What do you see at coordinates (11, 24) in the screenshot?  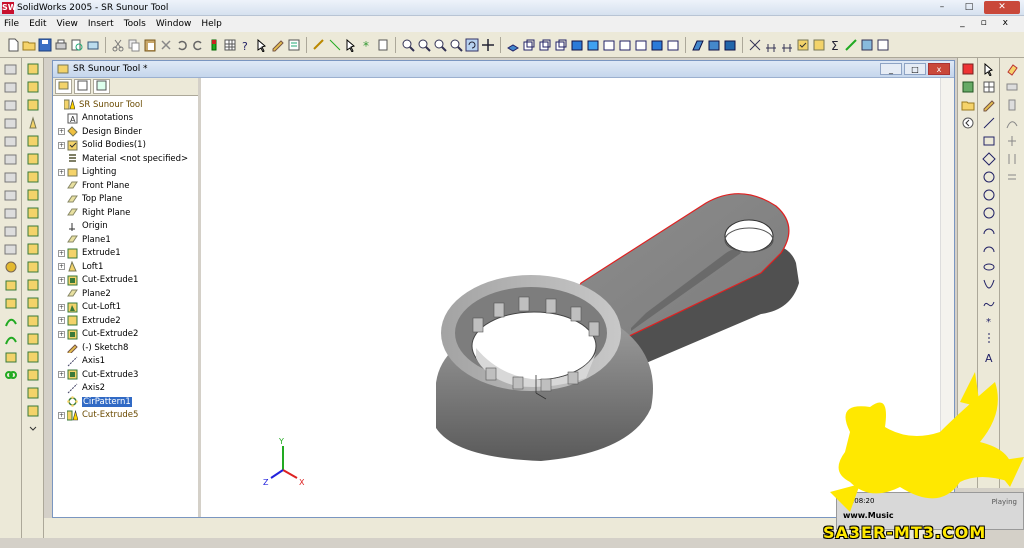 I see `menu-file: File` at bounding box center [11, 24].